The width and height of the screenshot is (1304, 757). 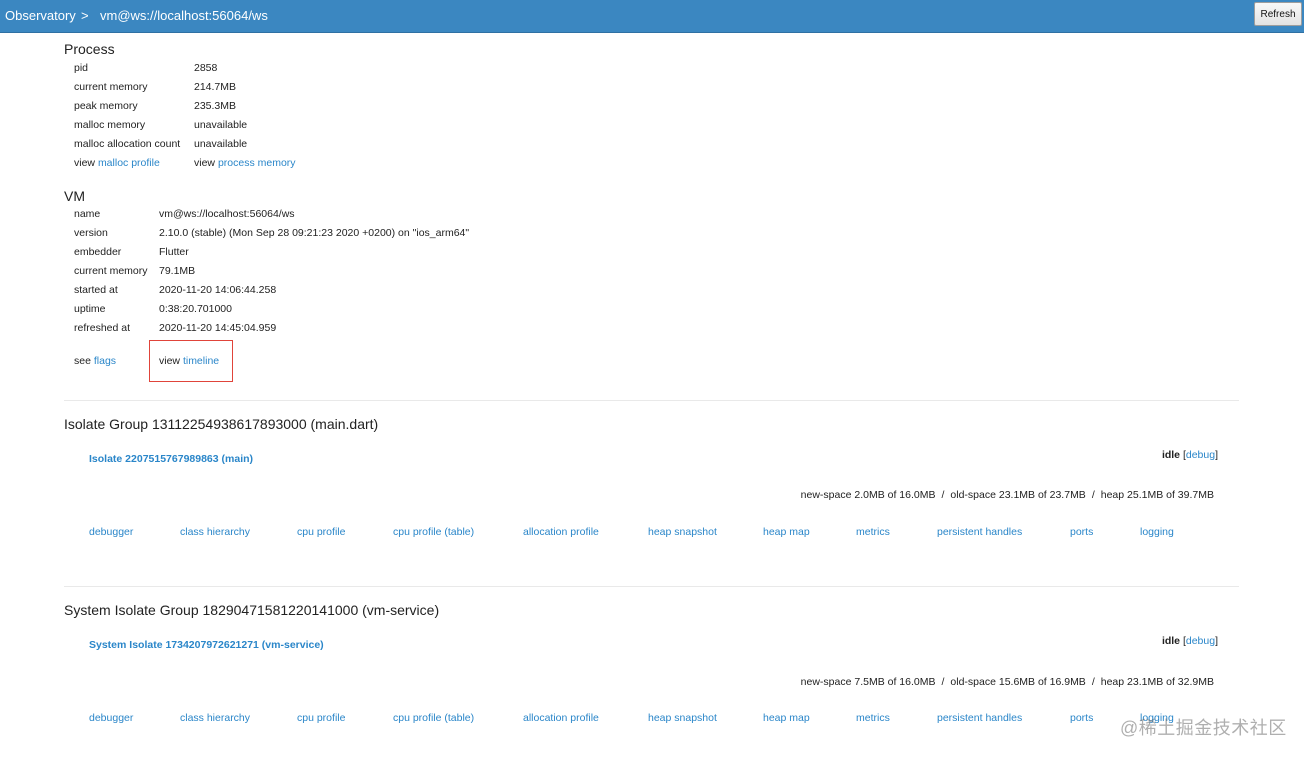 What do you see at coordinates (221, 125) in the screenshot?
I see `process-malloc-memory-value: unavailable` at bounding box center [221, 125].